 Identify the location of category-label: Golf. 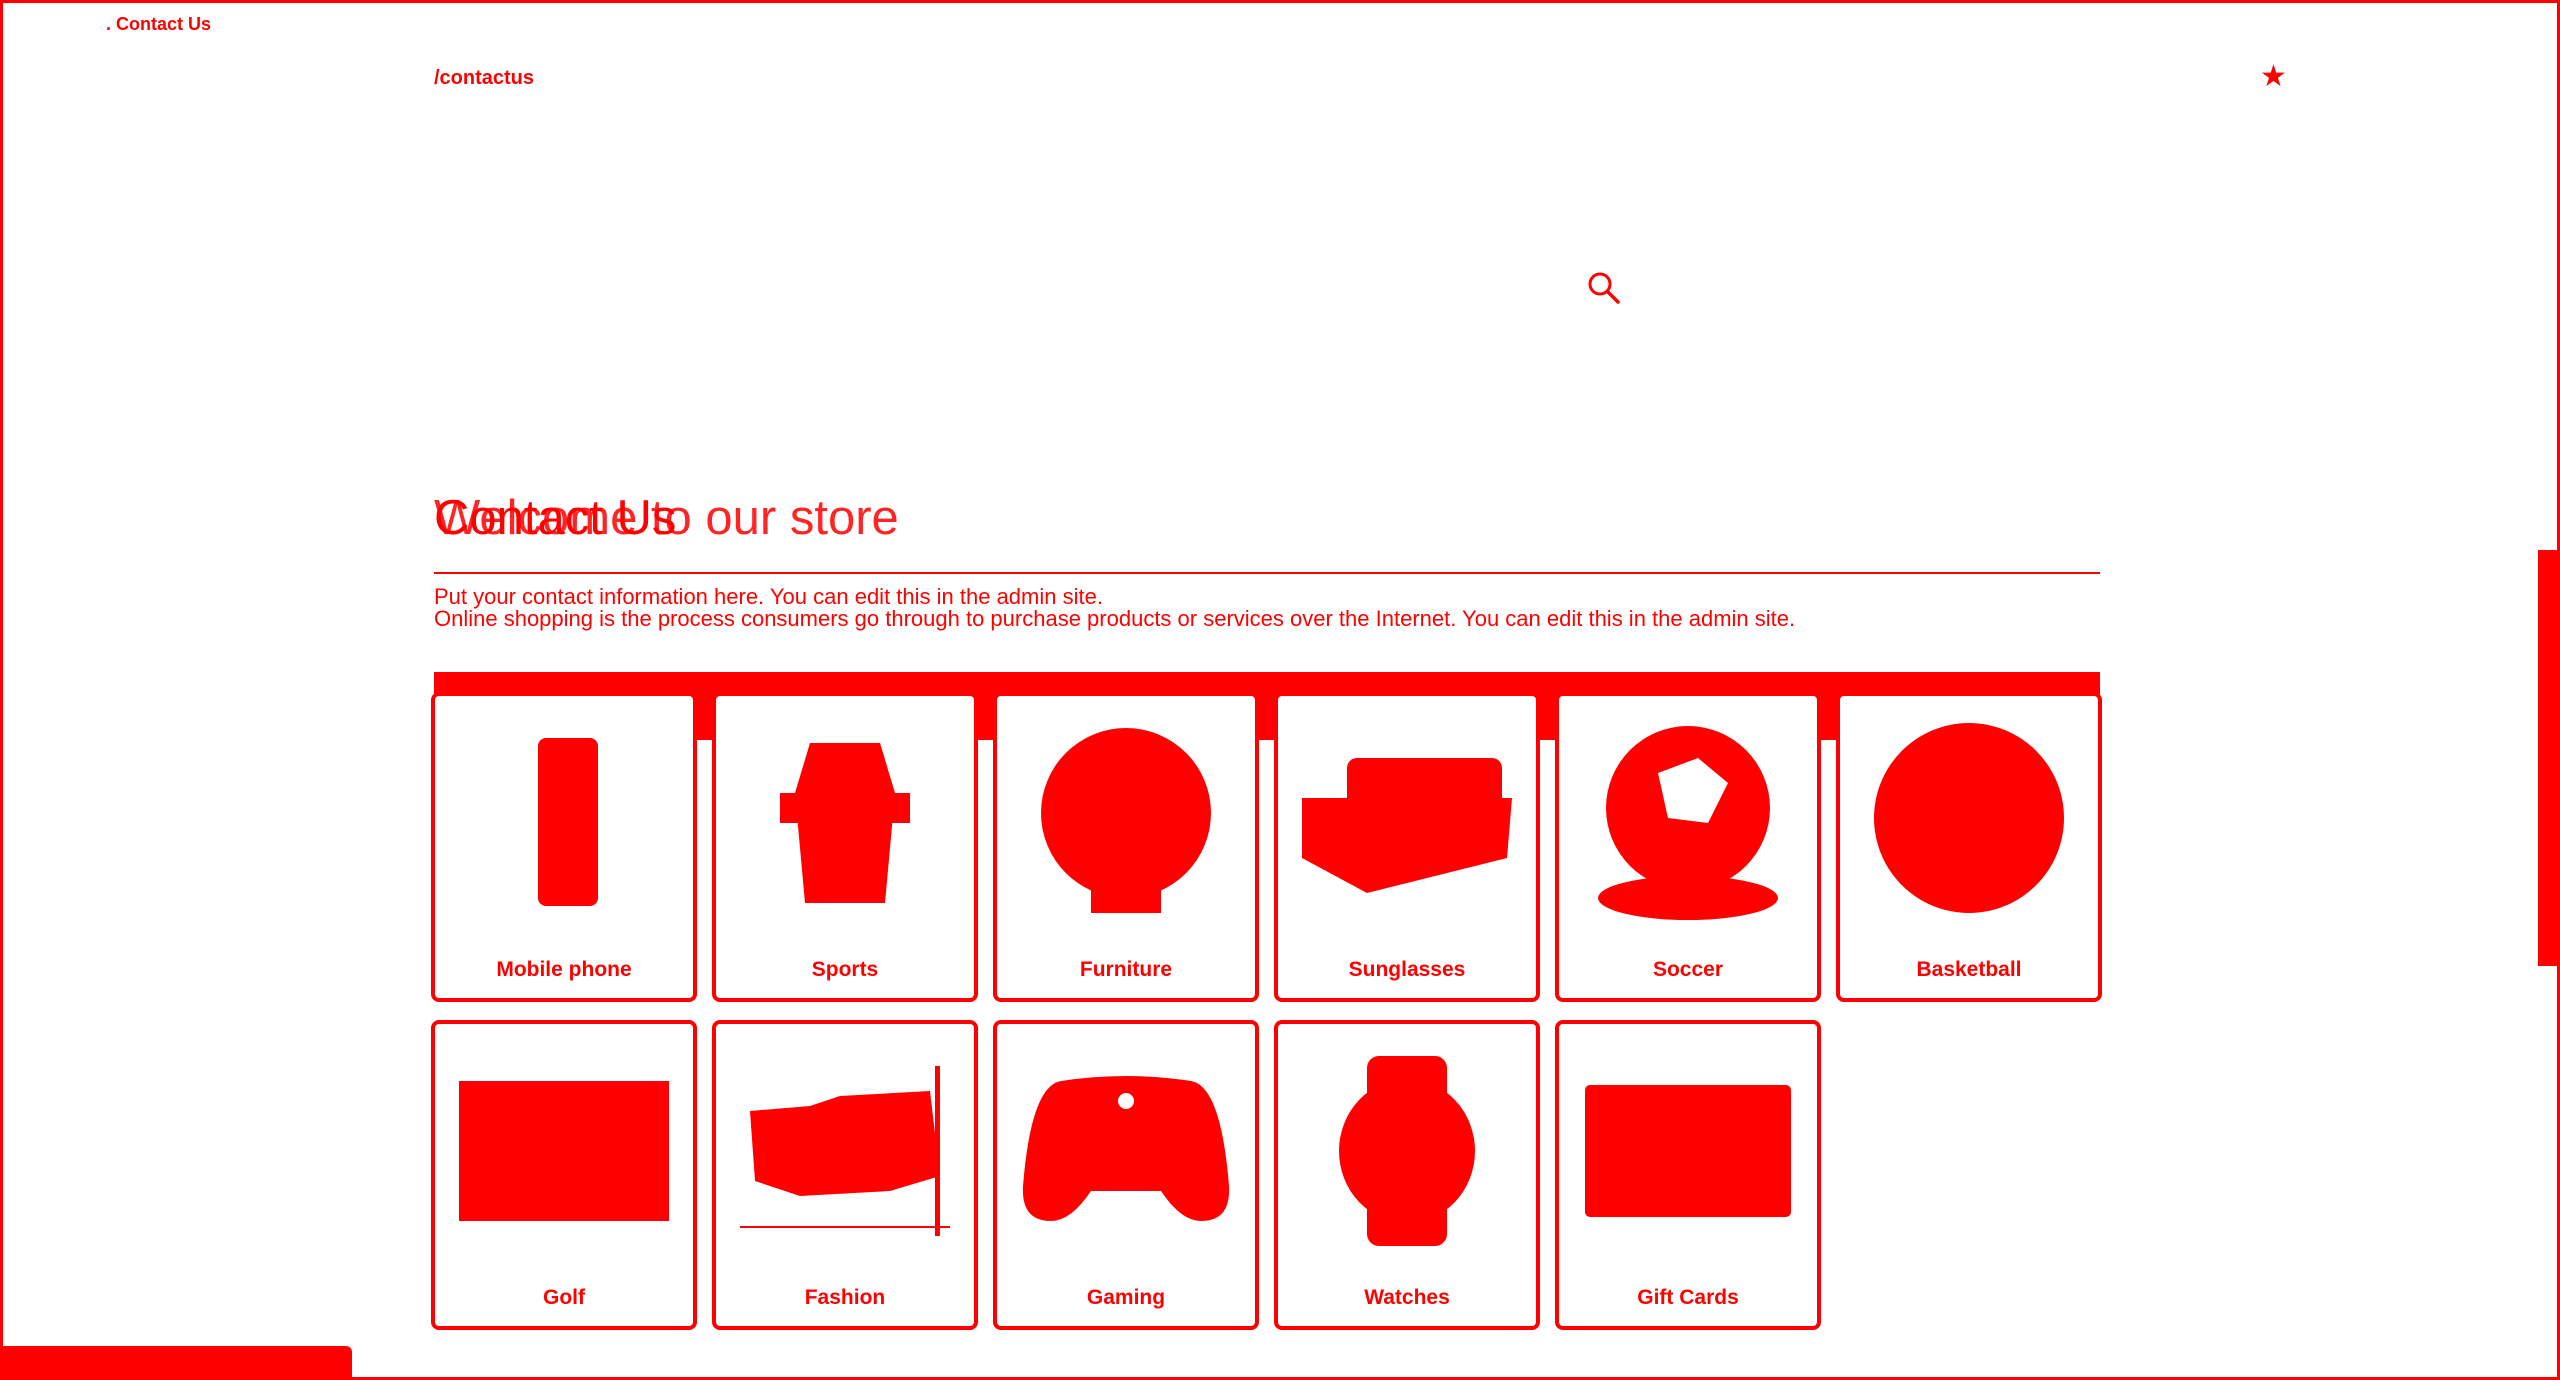
(564, 1297).